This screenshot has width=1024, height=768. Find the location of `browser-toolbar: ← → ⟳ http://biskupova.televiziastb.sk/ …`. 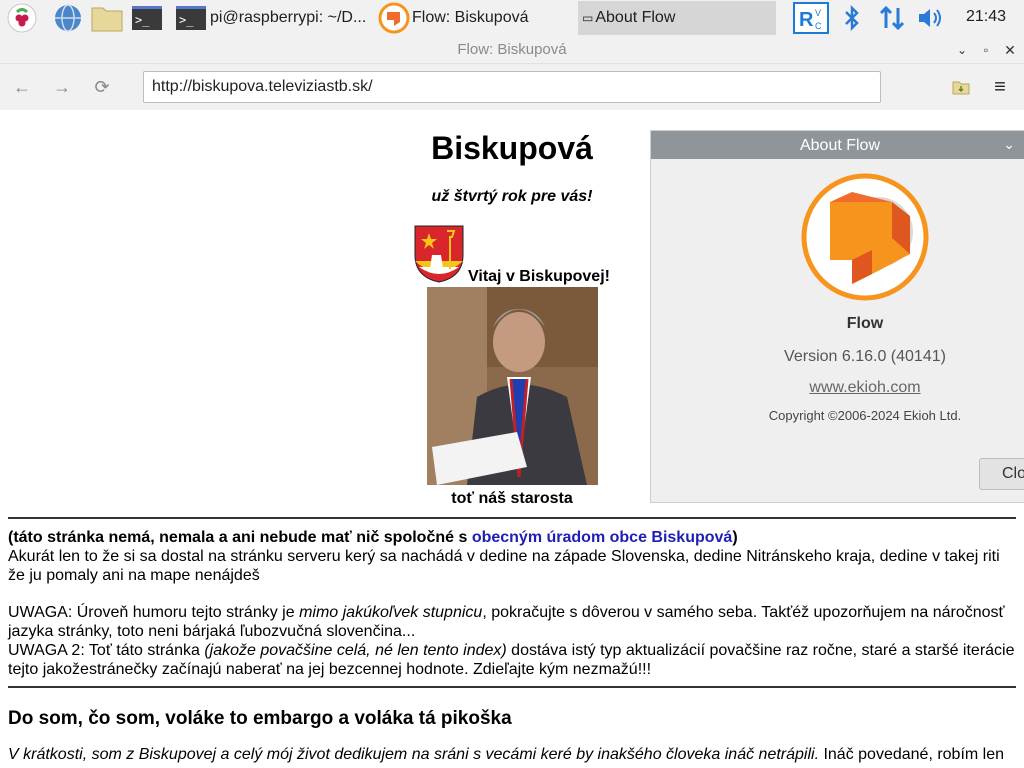

browser-toolbar: ← → ⟳ http://biskupova.televiziastb.sk/ … is located at coordinates (512, 87).